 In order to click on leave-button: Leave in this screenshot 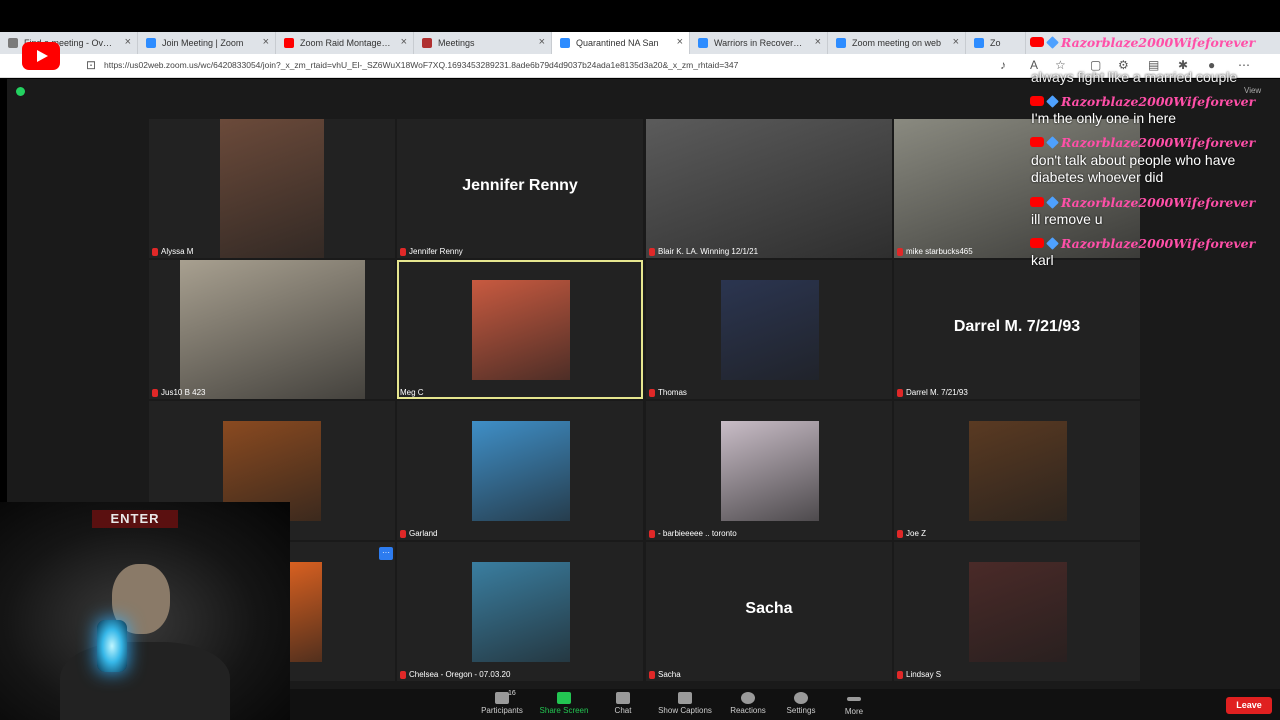, I will do `click(1249, 705)`.